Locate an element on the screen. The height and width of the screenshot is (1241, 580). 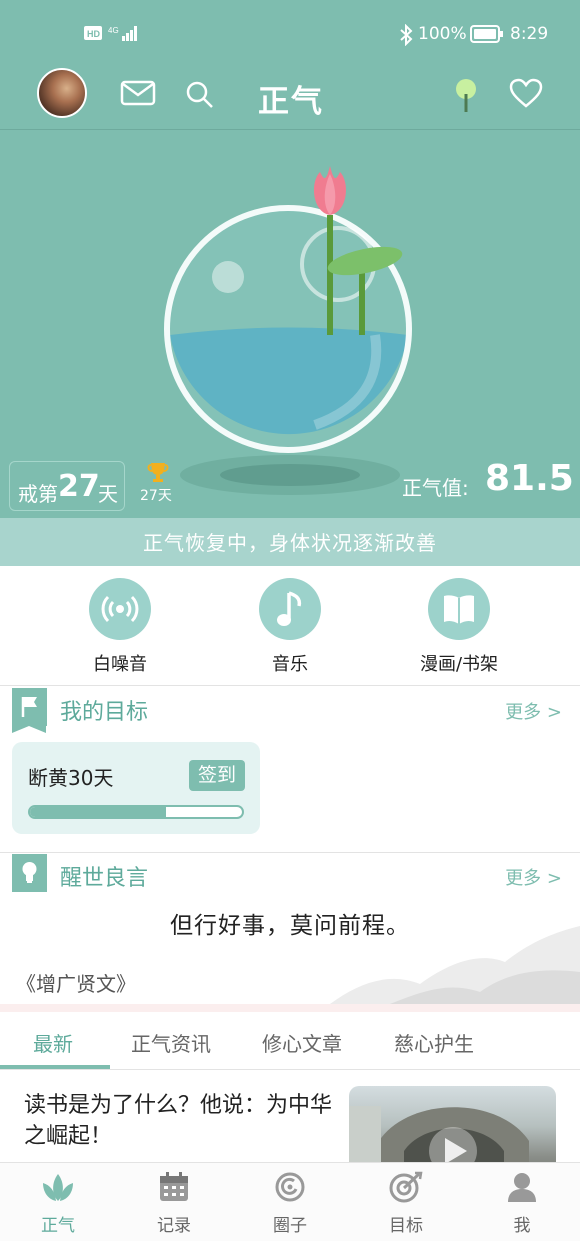
qa-label: 音乐 is located at coordinates (290, 664).